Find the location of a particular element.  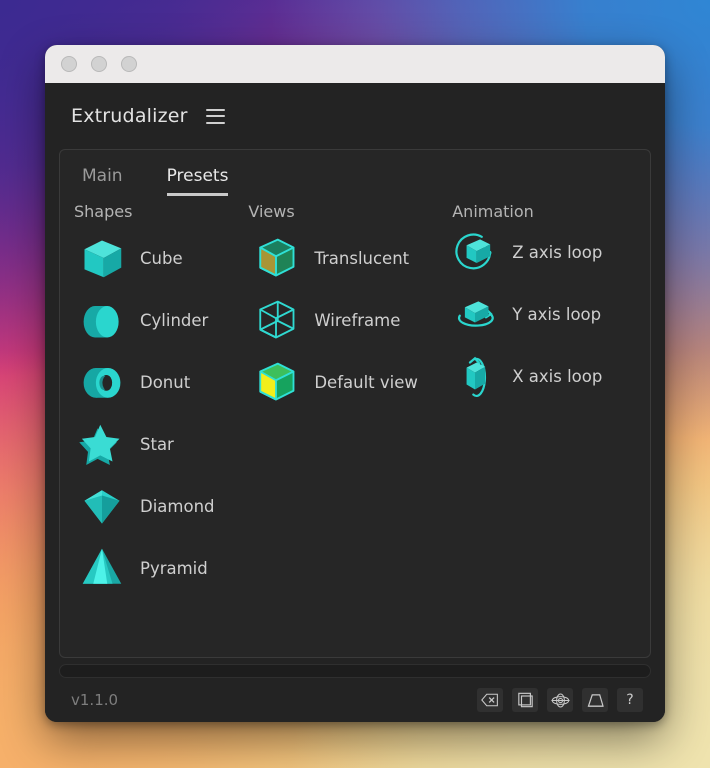

preset-item-translucent: Translucent is located at coordinates (346, 258).